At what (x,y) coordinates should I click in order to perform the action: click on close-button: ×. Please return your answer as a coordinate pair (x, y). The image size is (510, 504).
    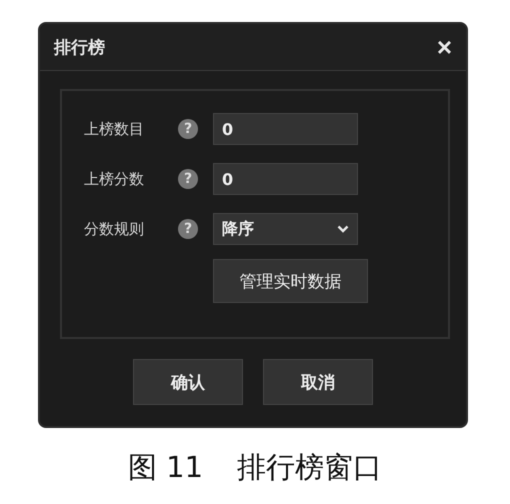
    Looking at the image, I should click on (444, 47).